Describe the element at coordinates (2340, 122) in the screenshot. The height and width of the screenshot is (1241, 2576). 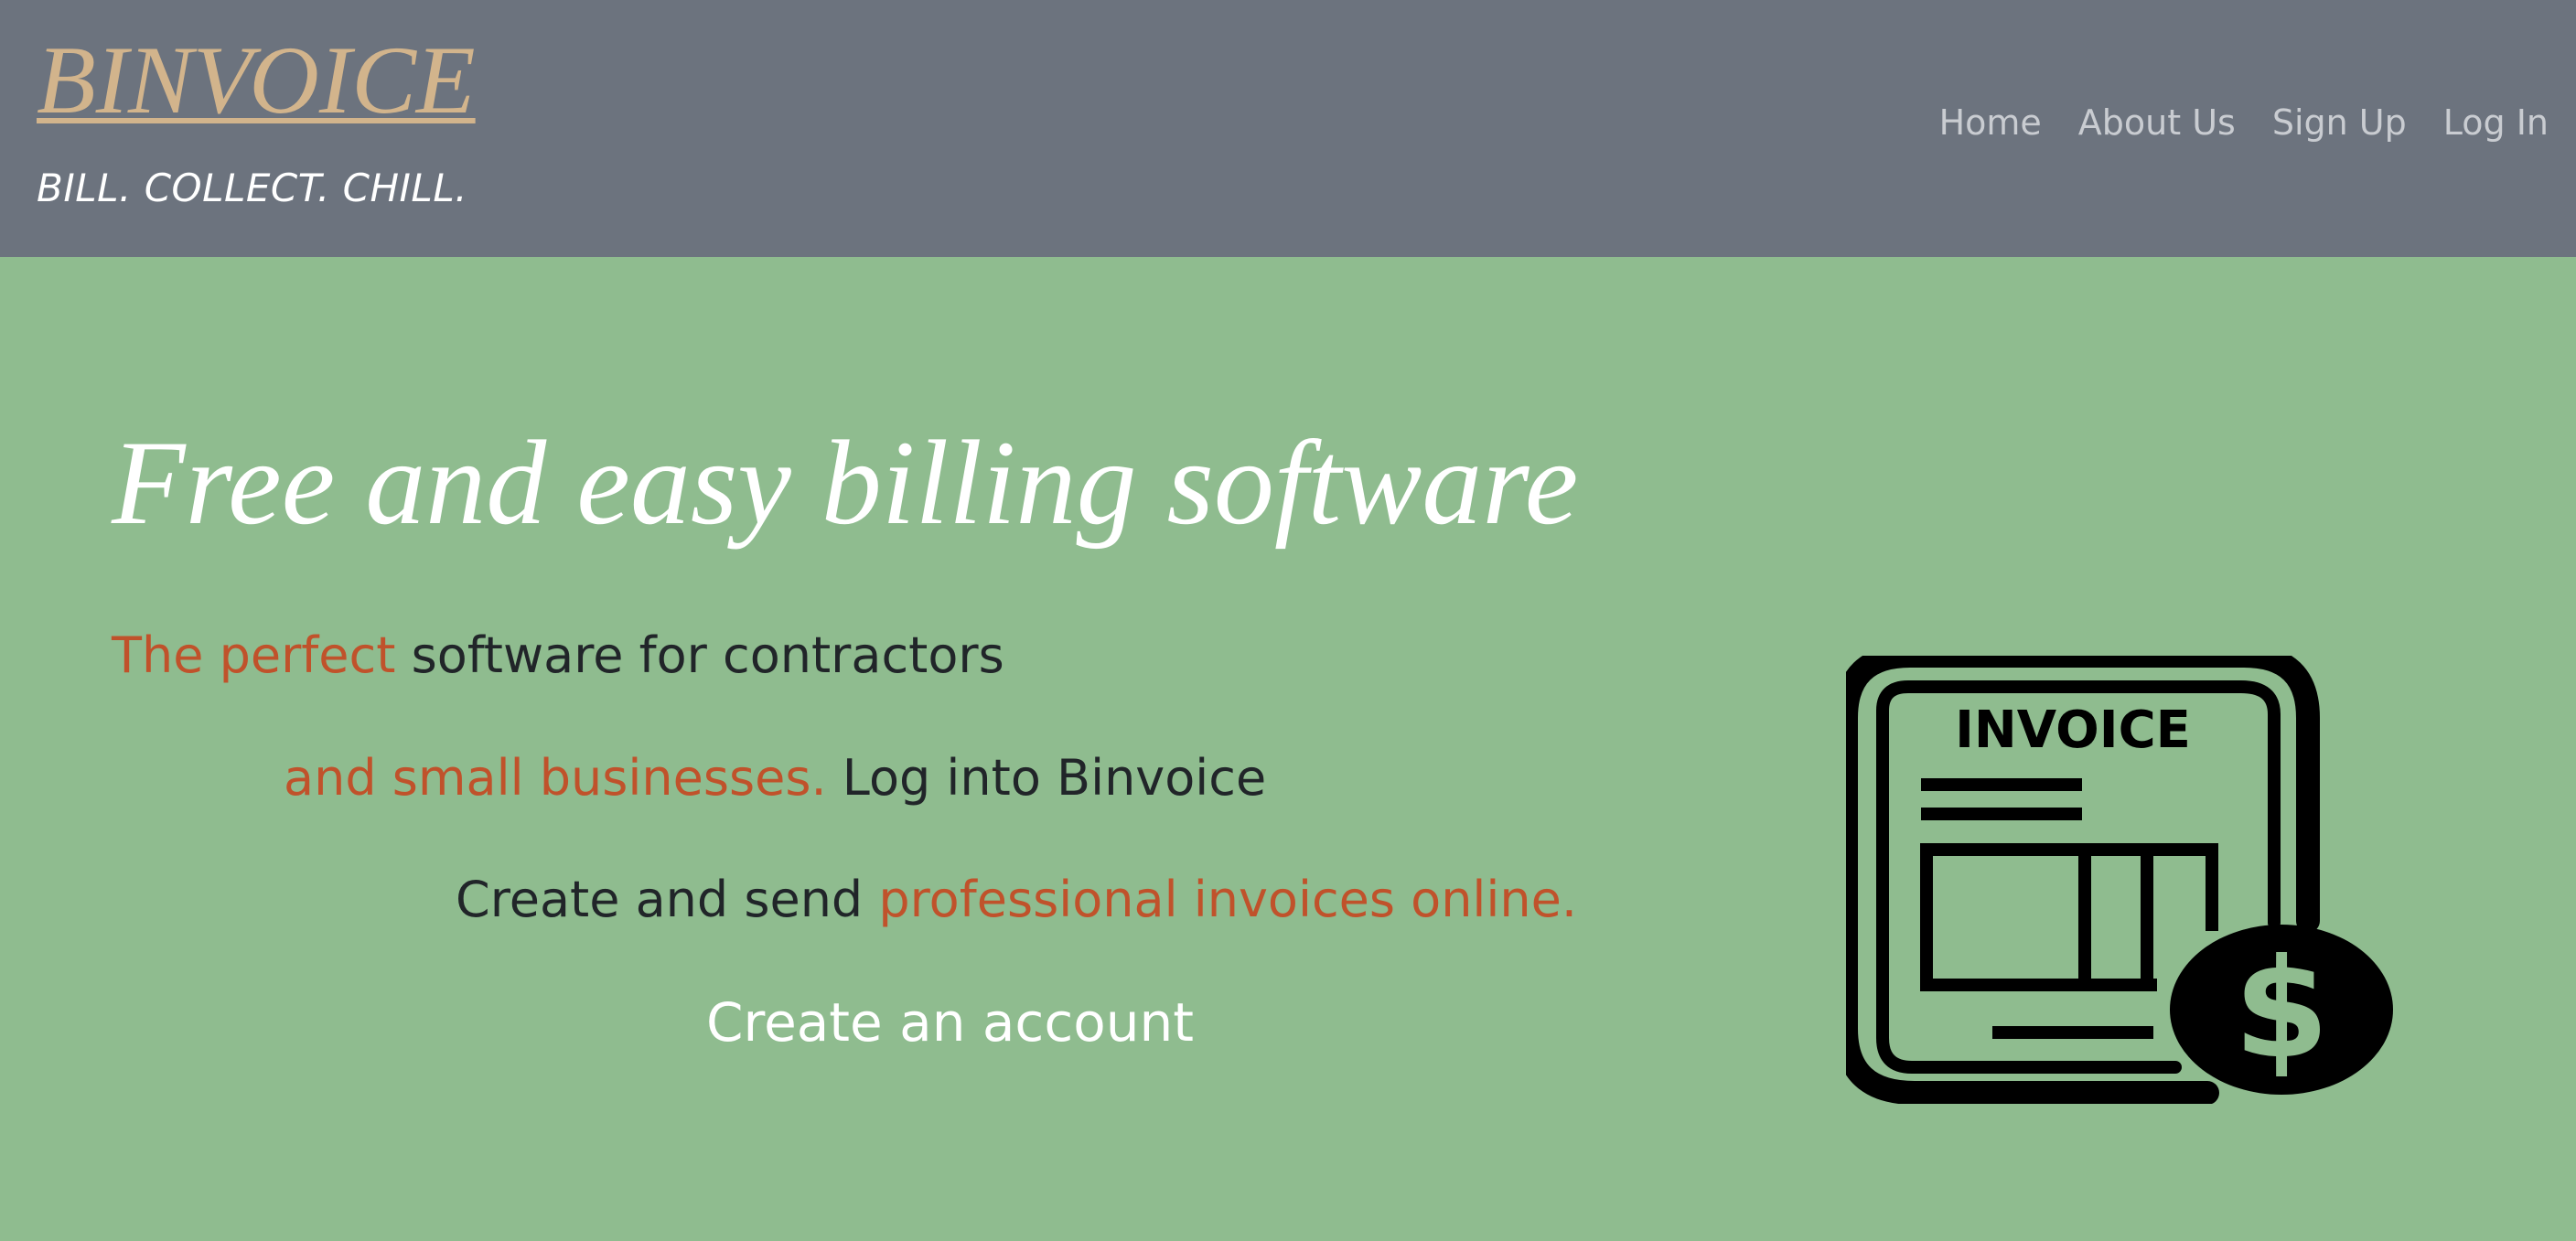
I see `nav-sign-up-link: Sign Up` at that location.